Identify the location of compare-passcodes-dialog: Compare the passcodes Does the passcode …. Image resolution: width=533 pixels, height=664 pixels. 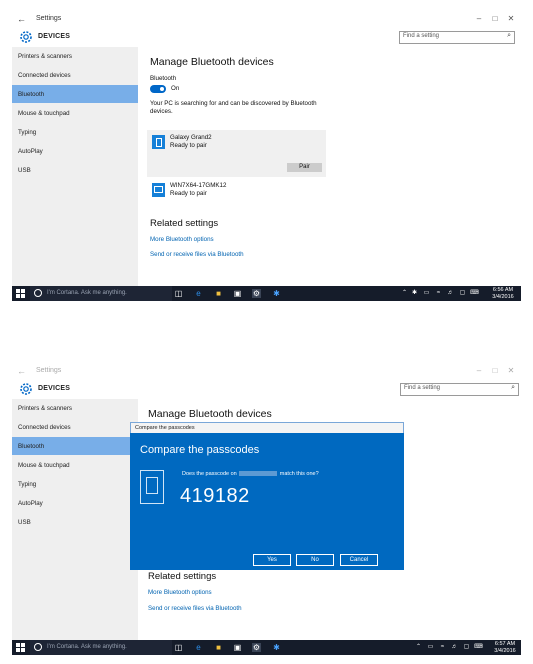
(267, 501).